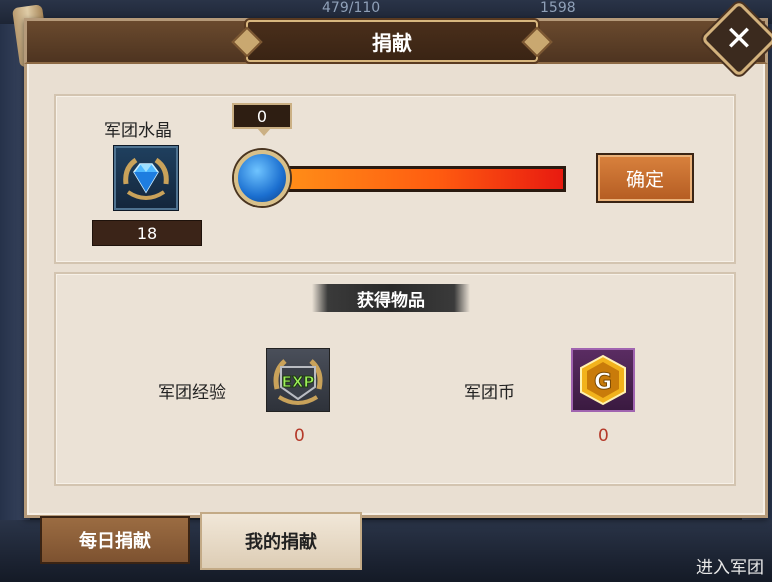 The height and width of the screenshot is (582, 772). I want to click on crystal-icon, so click(146, 178).